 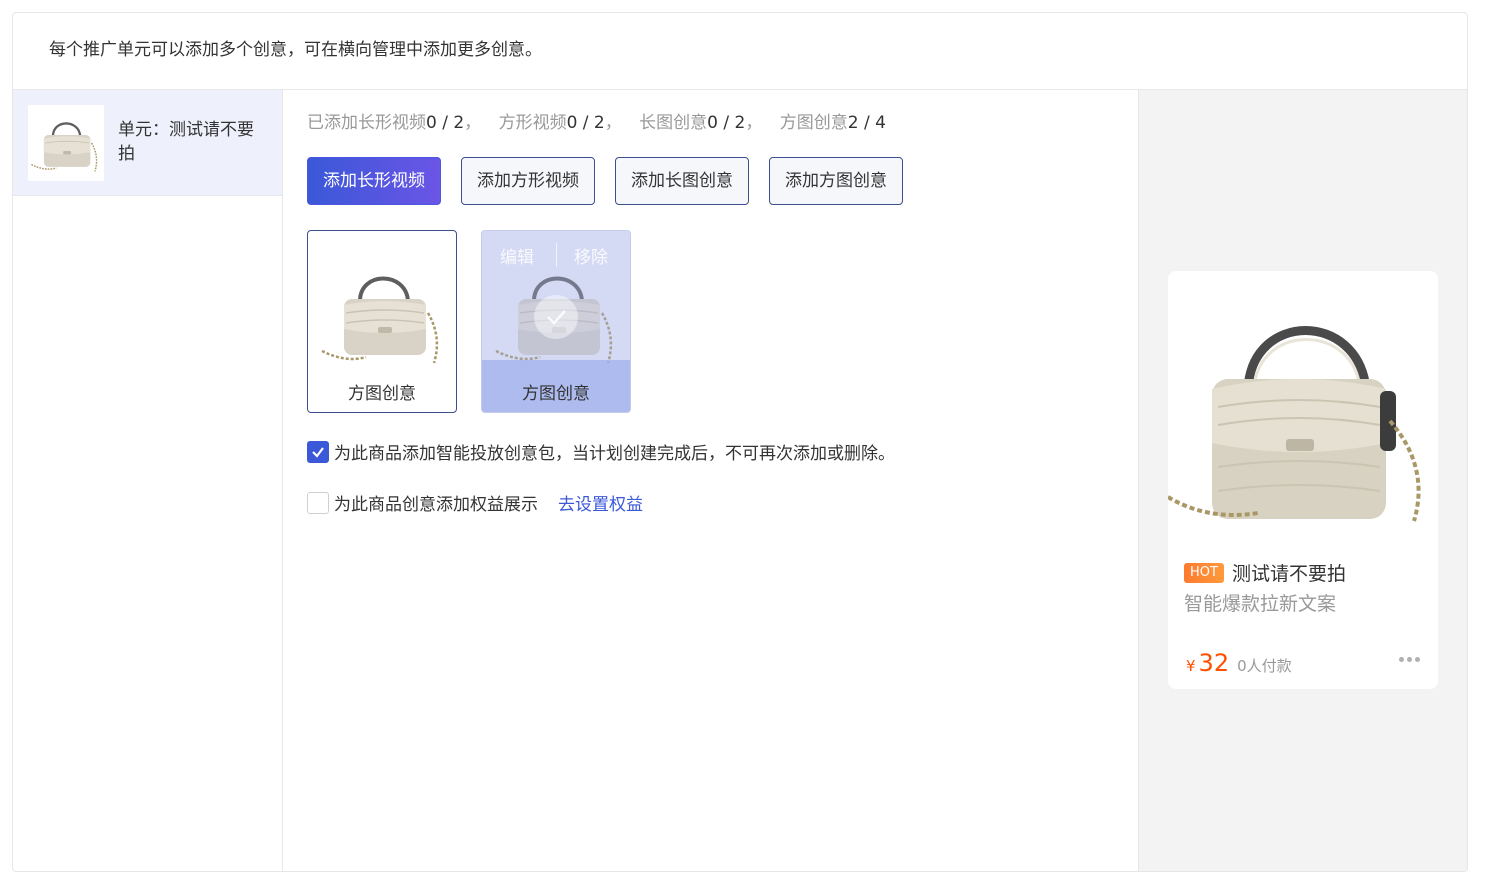 What do you see at coordinates (605, 181) in the screenshot?
I see `add-button-row: 添加长形视频 添加方形视频 添加长图创意 添加方图创意` at bounding box center [605, 181].